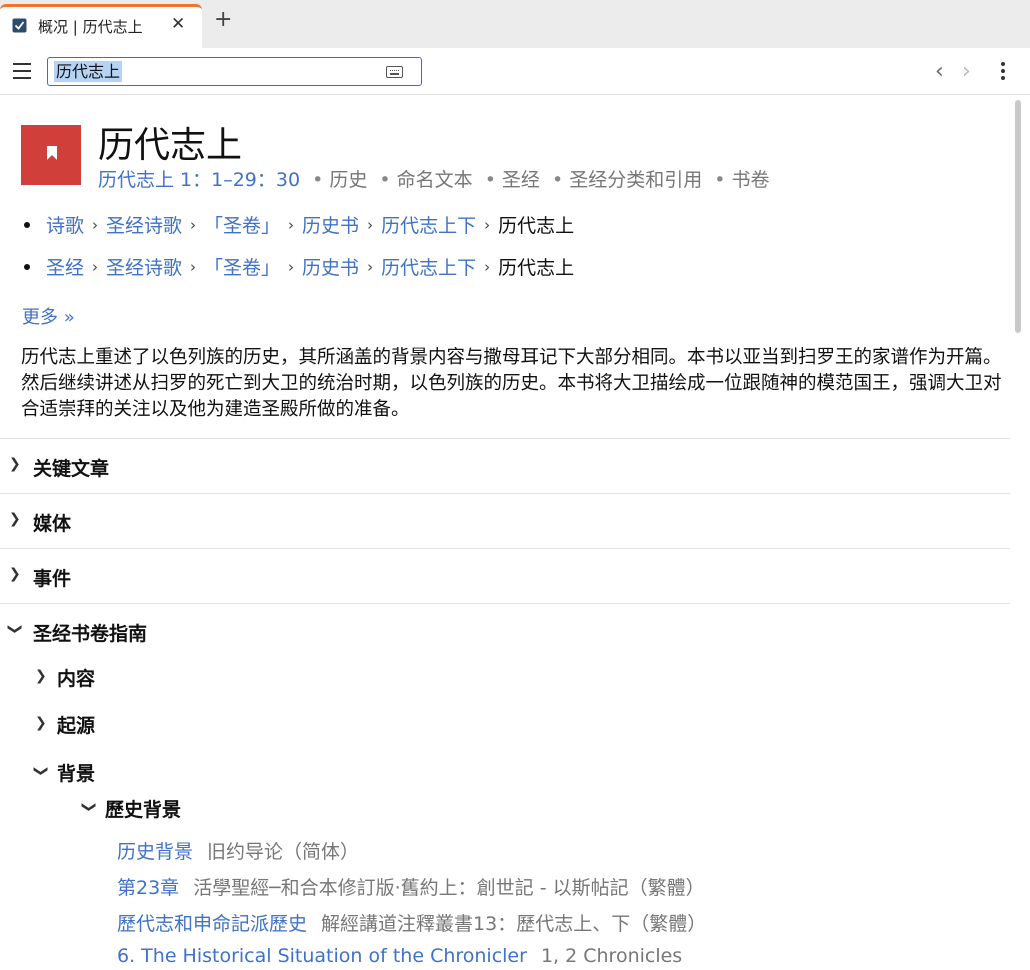 Image resolution: width=1030 pixels, height=970 pixels. I want to click on result-link: 历史背景, so click(155, 852).